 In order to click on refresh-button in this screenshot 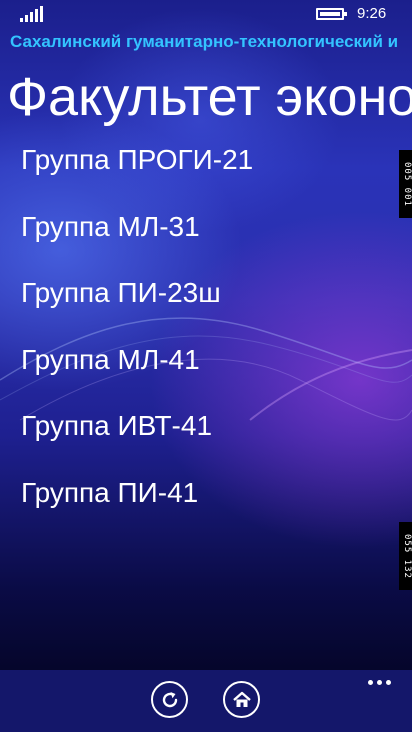, I will do `click(169, 699)`.